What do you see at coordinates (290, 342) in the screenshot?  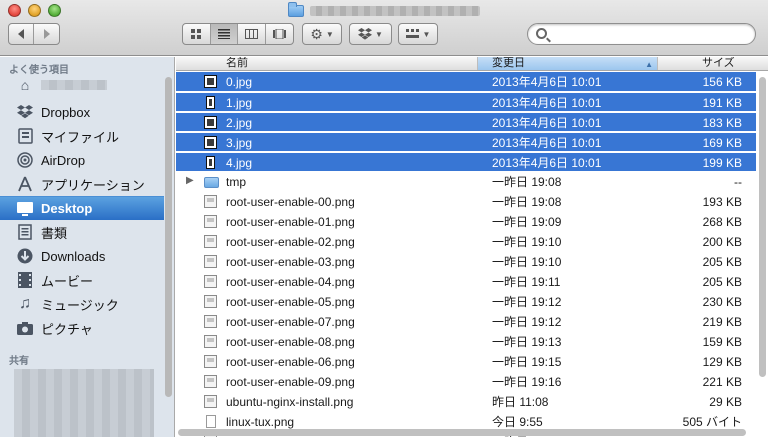 I see `file-name: root-user-enable-08.png` at bounding box center [290, 342].